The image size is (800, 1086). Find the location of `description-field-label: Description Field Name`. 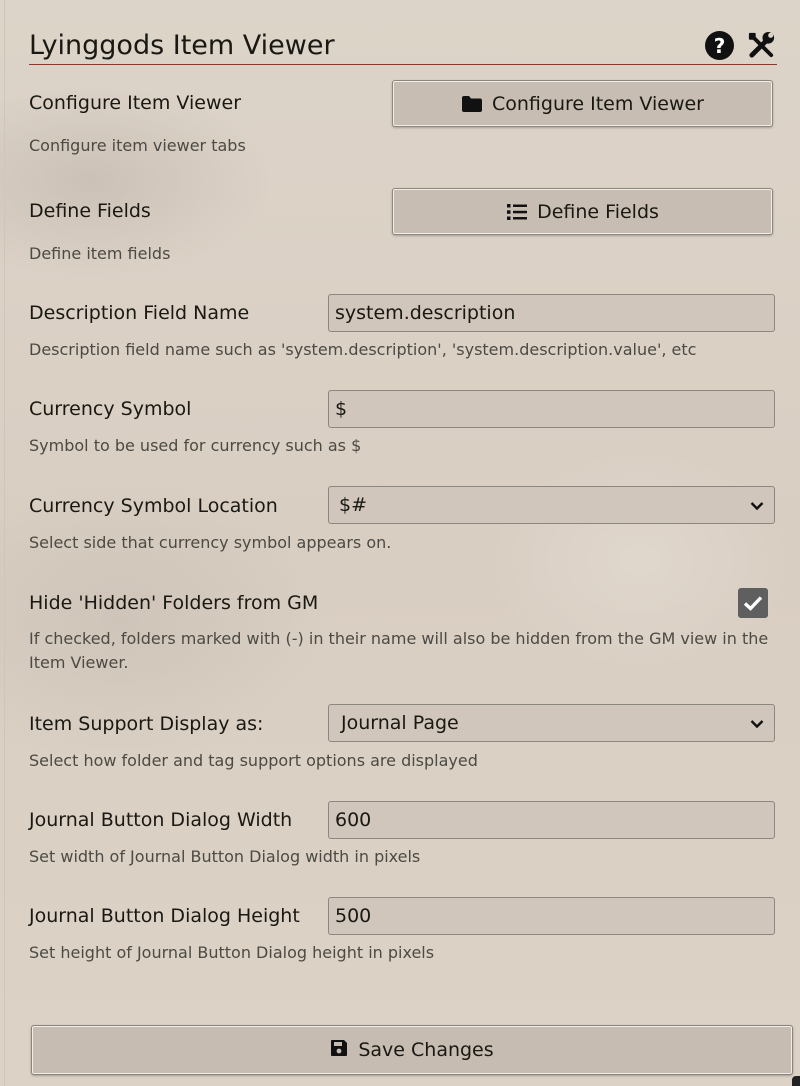

description-field-label: Description Field Name is located at coordinates (139, 313).